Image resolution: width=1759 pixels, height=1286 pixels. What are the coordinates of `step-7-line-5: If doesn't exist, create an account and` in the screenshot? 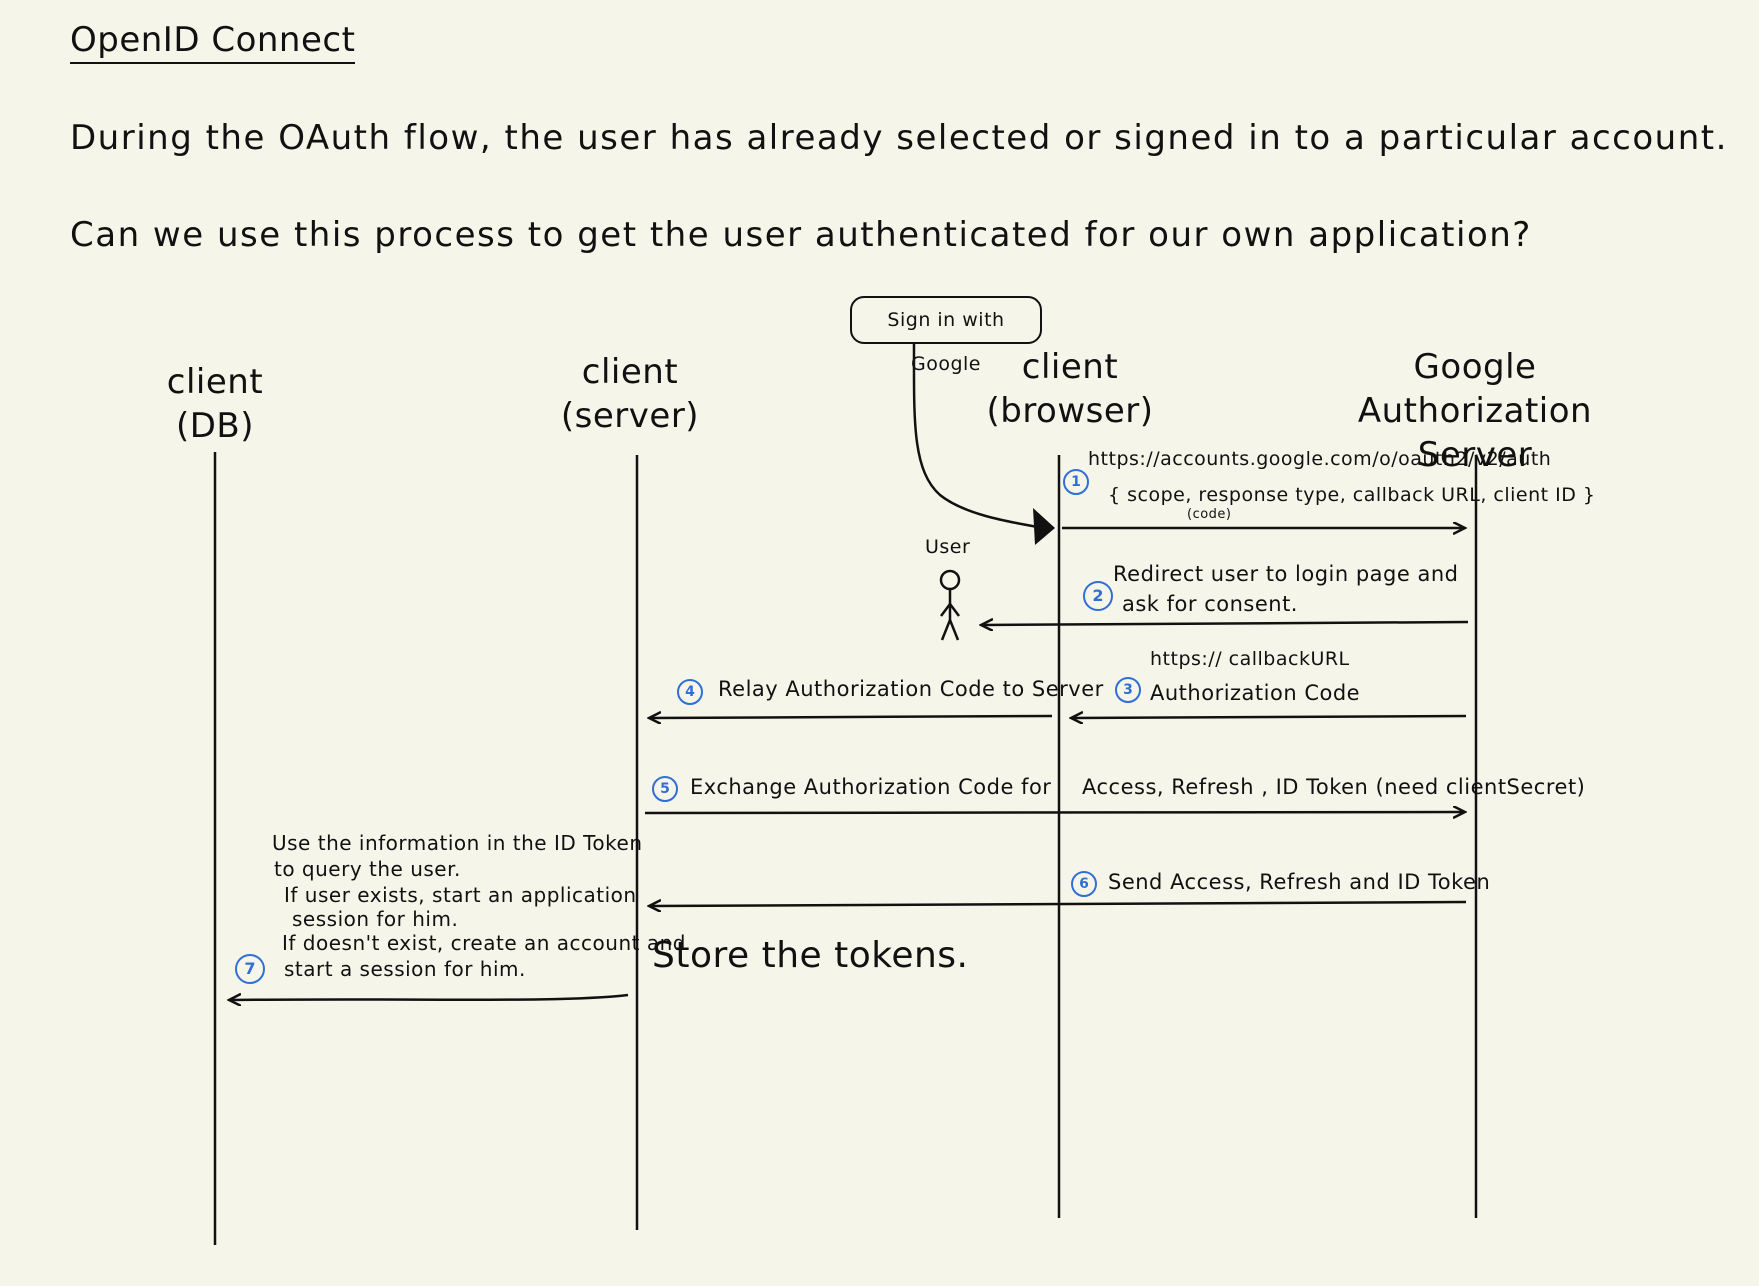 It's located at (484, 943).